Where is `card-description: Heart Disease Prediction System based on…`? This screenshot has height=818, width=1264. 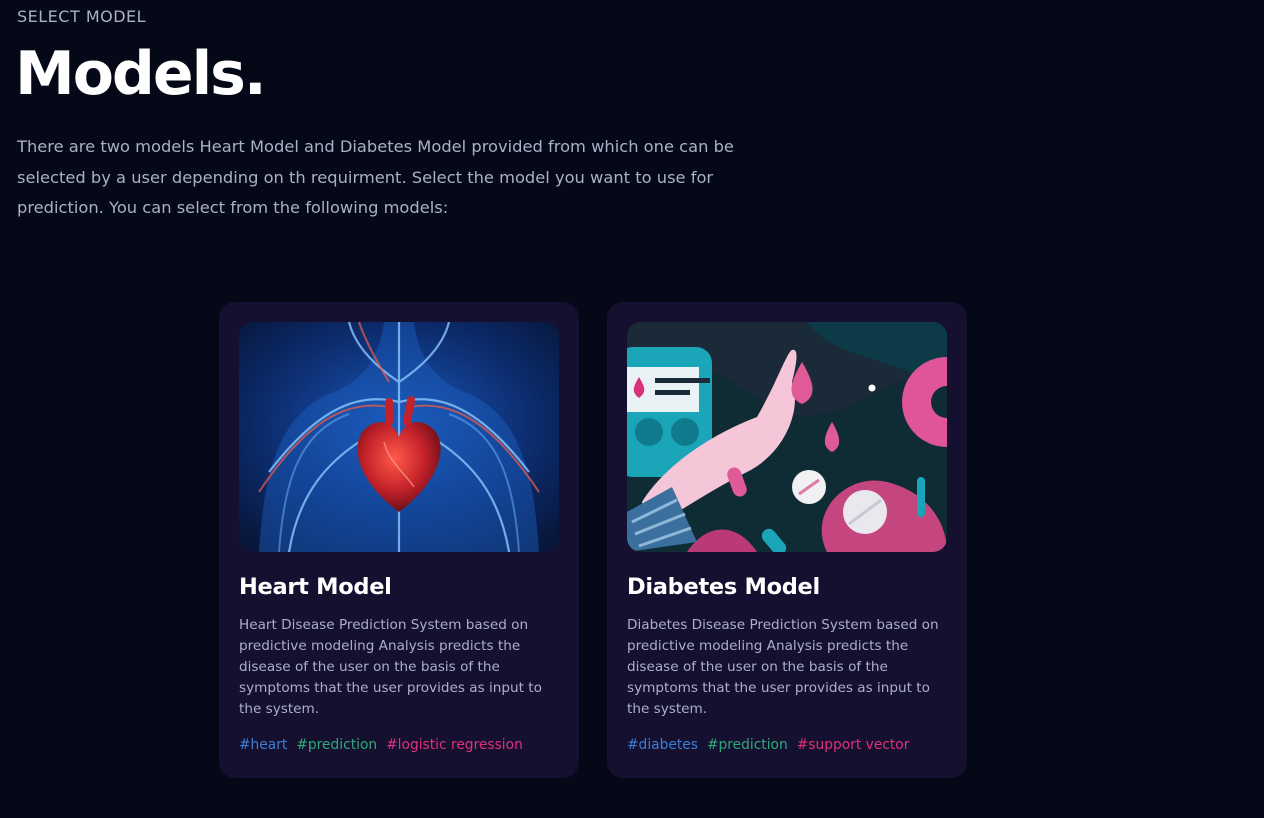
card-description: Heart Disease Prediction System based on… is located at coordinates (390, 667).